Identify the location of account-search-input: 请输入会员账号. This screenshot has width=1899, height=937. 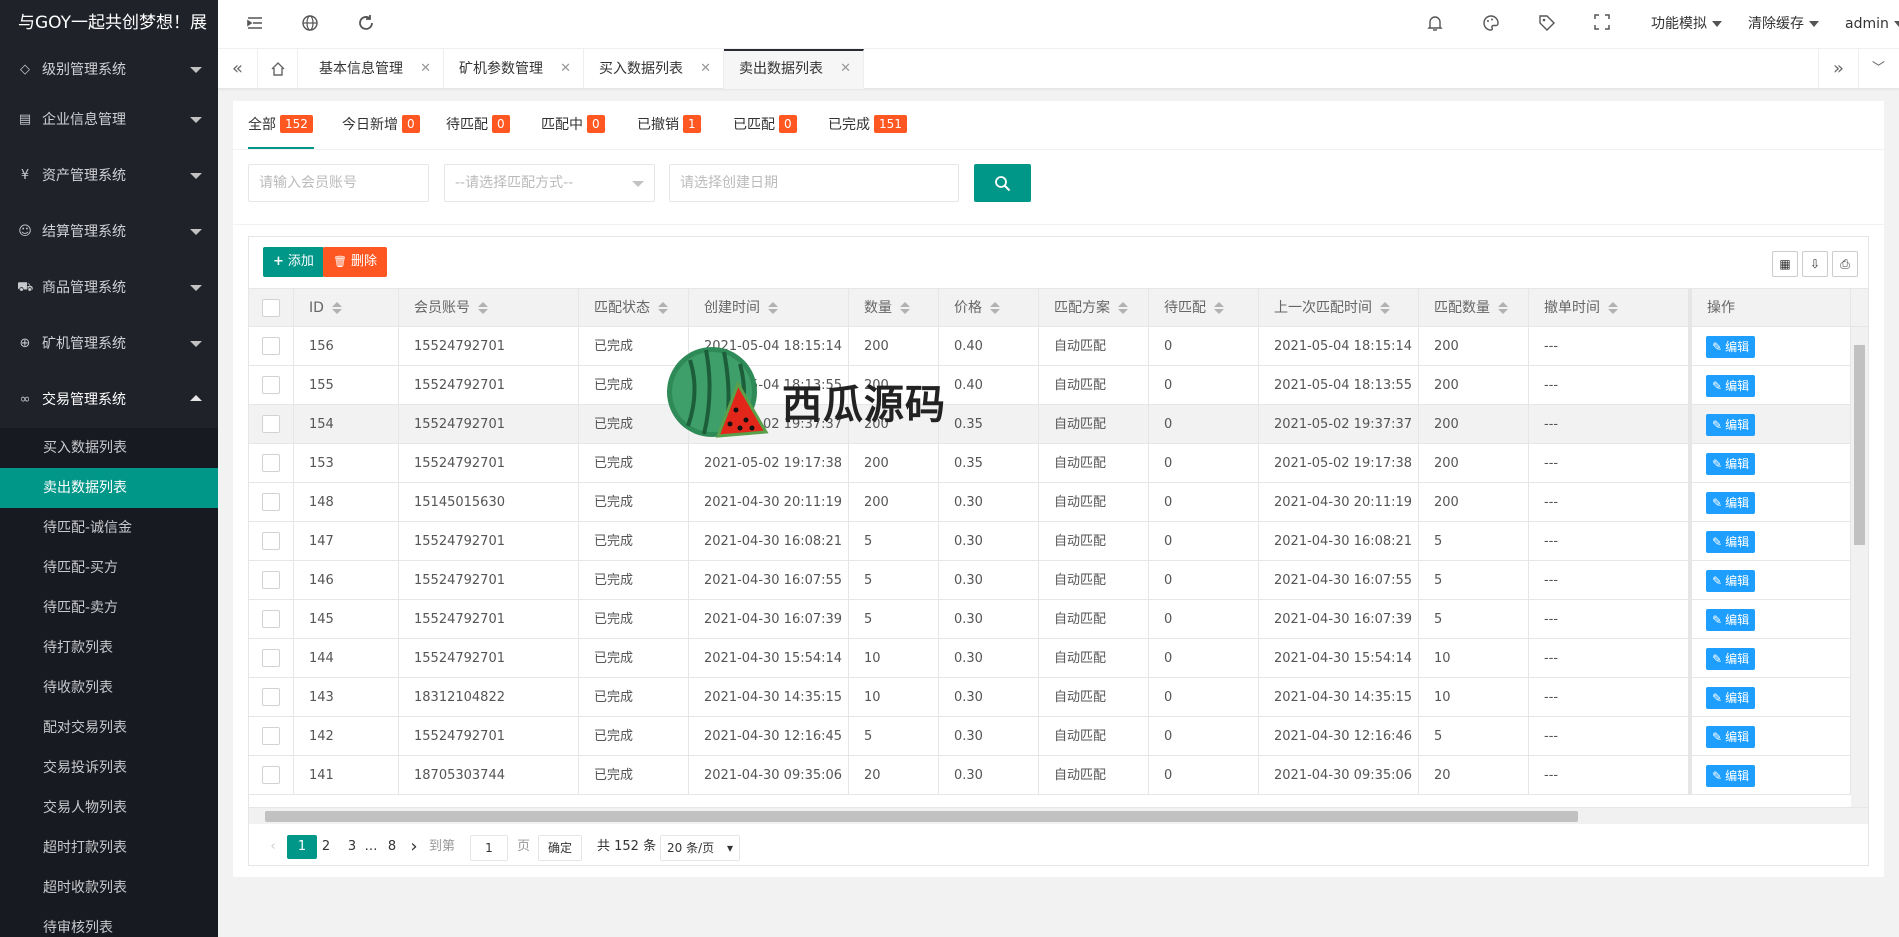
(338, 183).